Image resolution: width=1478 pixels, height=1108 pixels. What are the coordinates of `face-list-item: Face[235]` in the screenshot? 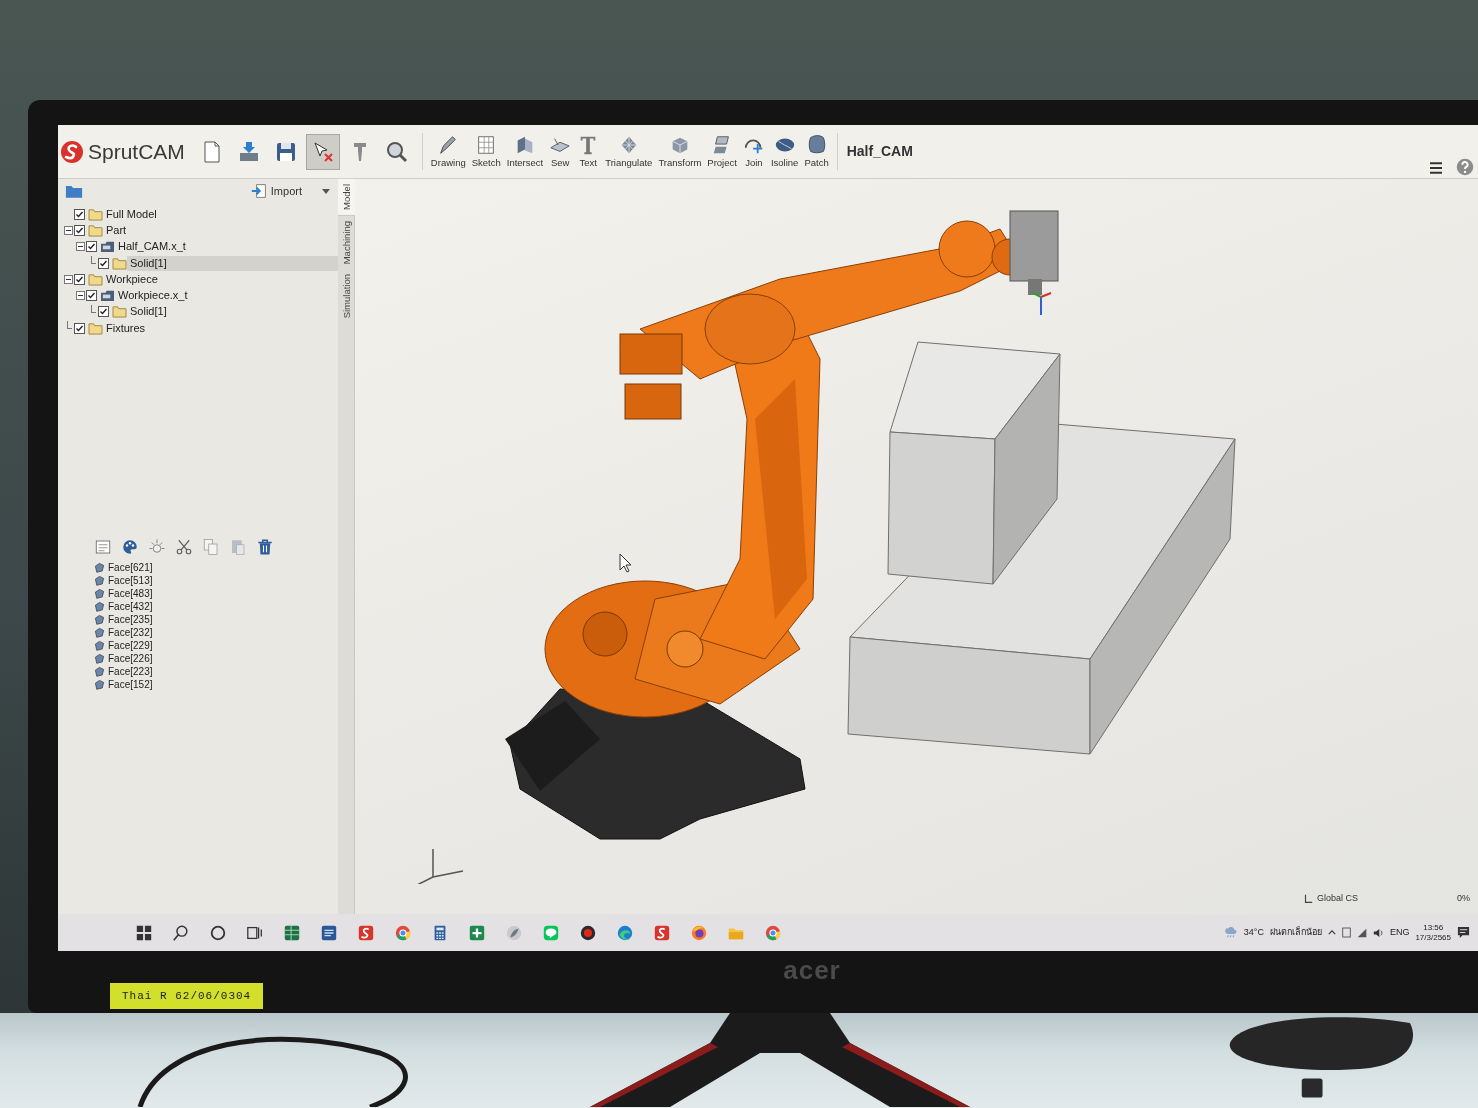 It's located at (130, 619).